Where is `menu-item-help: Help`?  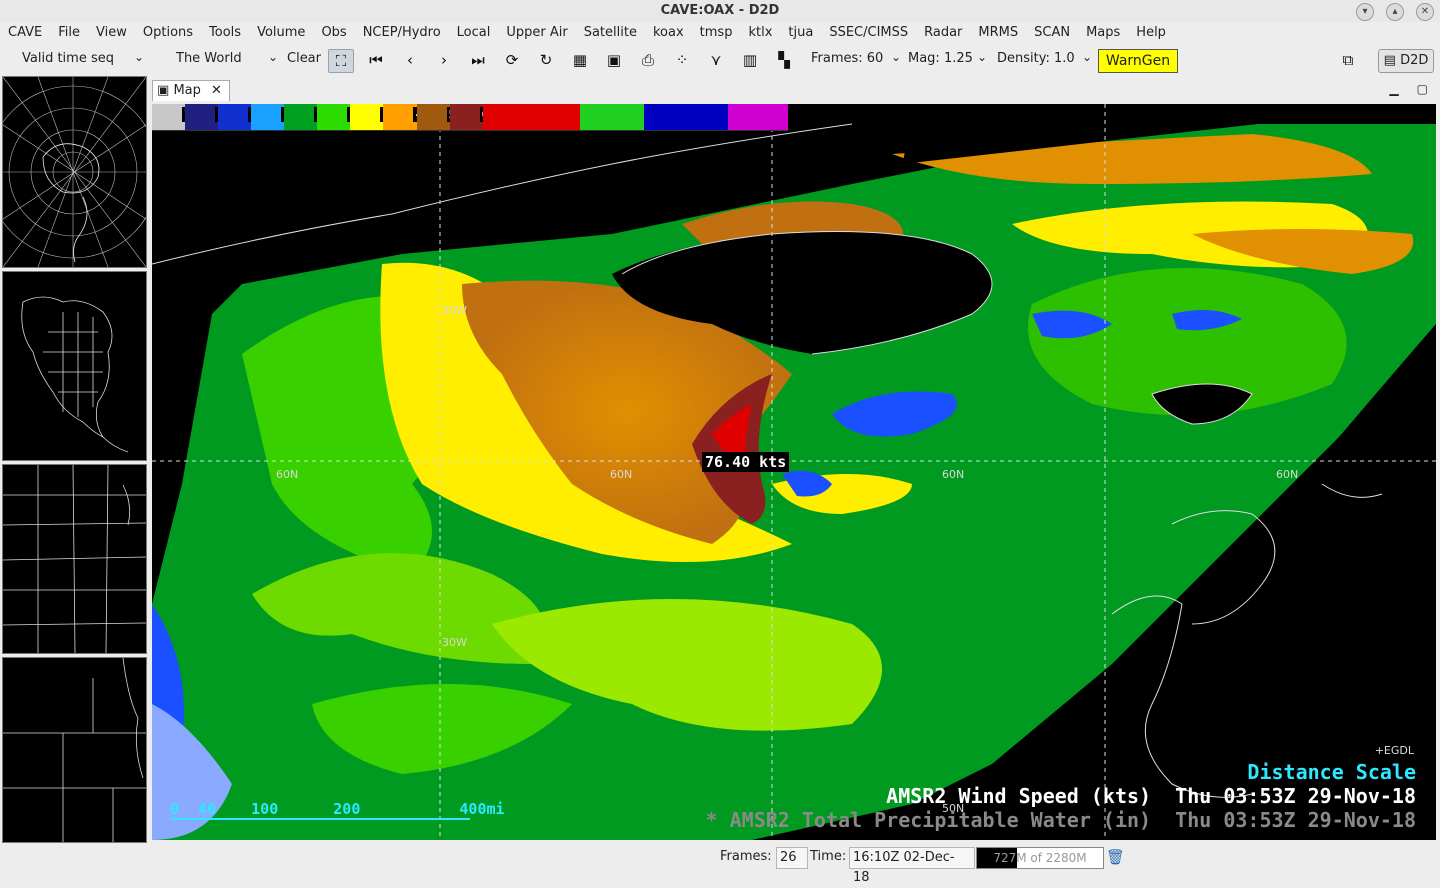 menu-item-help: Help is located at coordinates (1151, 33).